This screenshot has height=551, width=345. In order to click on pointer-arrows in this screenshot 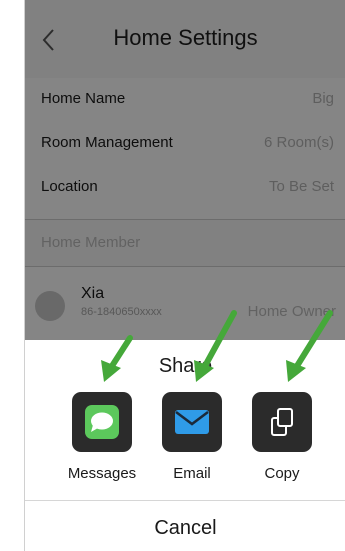, I will do `click(217, 346)`.